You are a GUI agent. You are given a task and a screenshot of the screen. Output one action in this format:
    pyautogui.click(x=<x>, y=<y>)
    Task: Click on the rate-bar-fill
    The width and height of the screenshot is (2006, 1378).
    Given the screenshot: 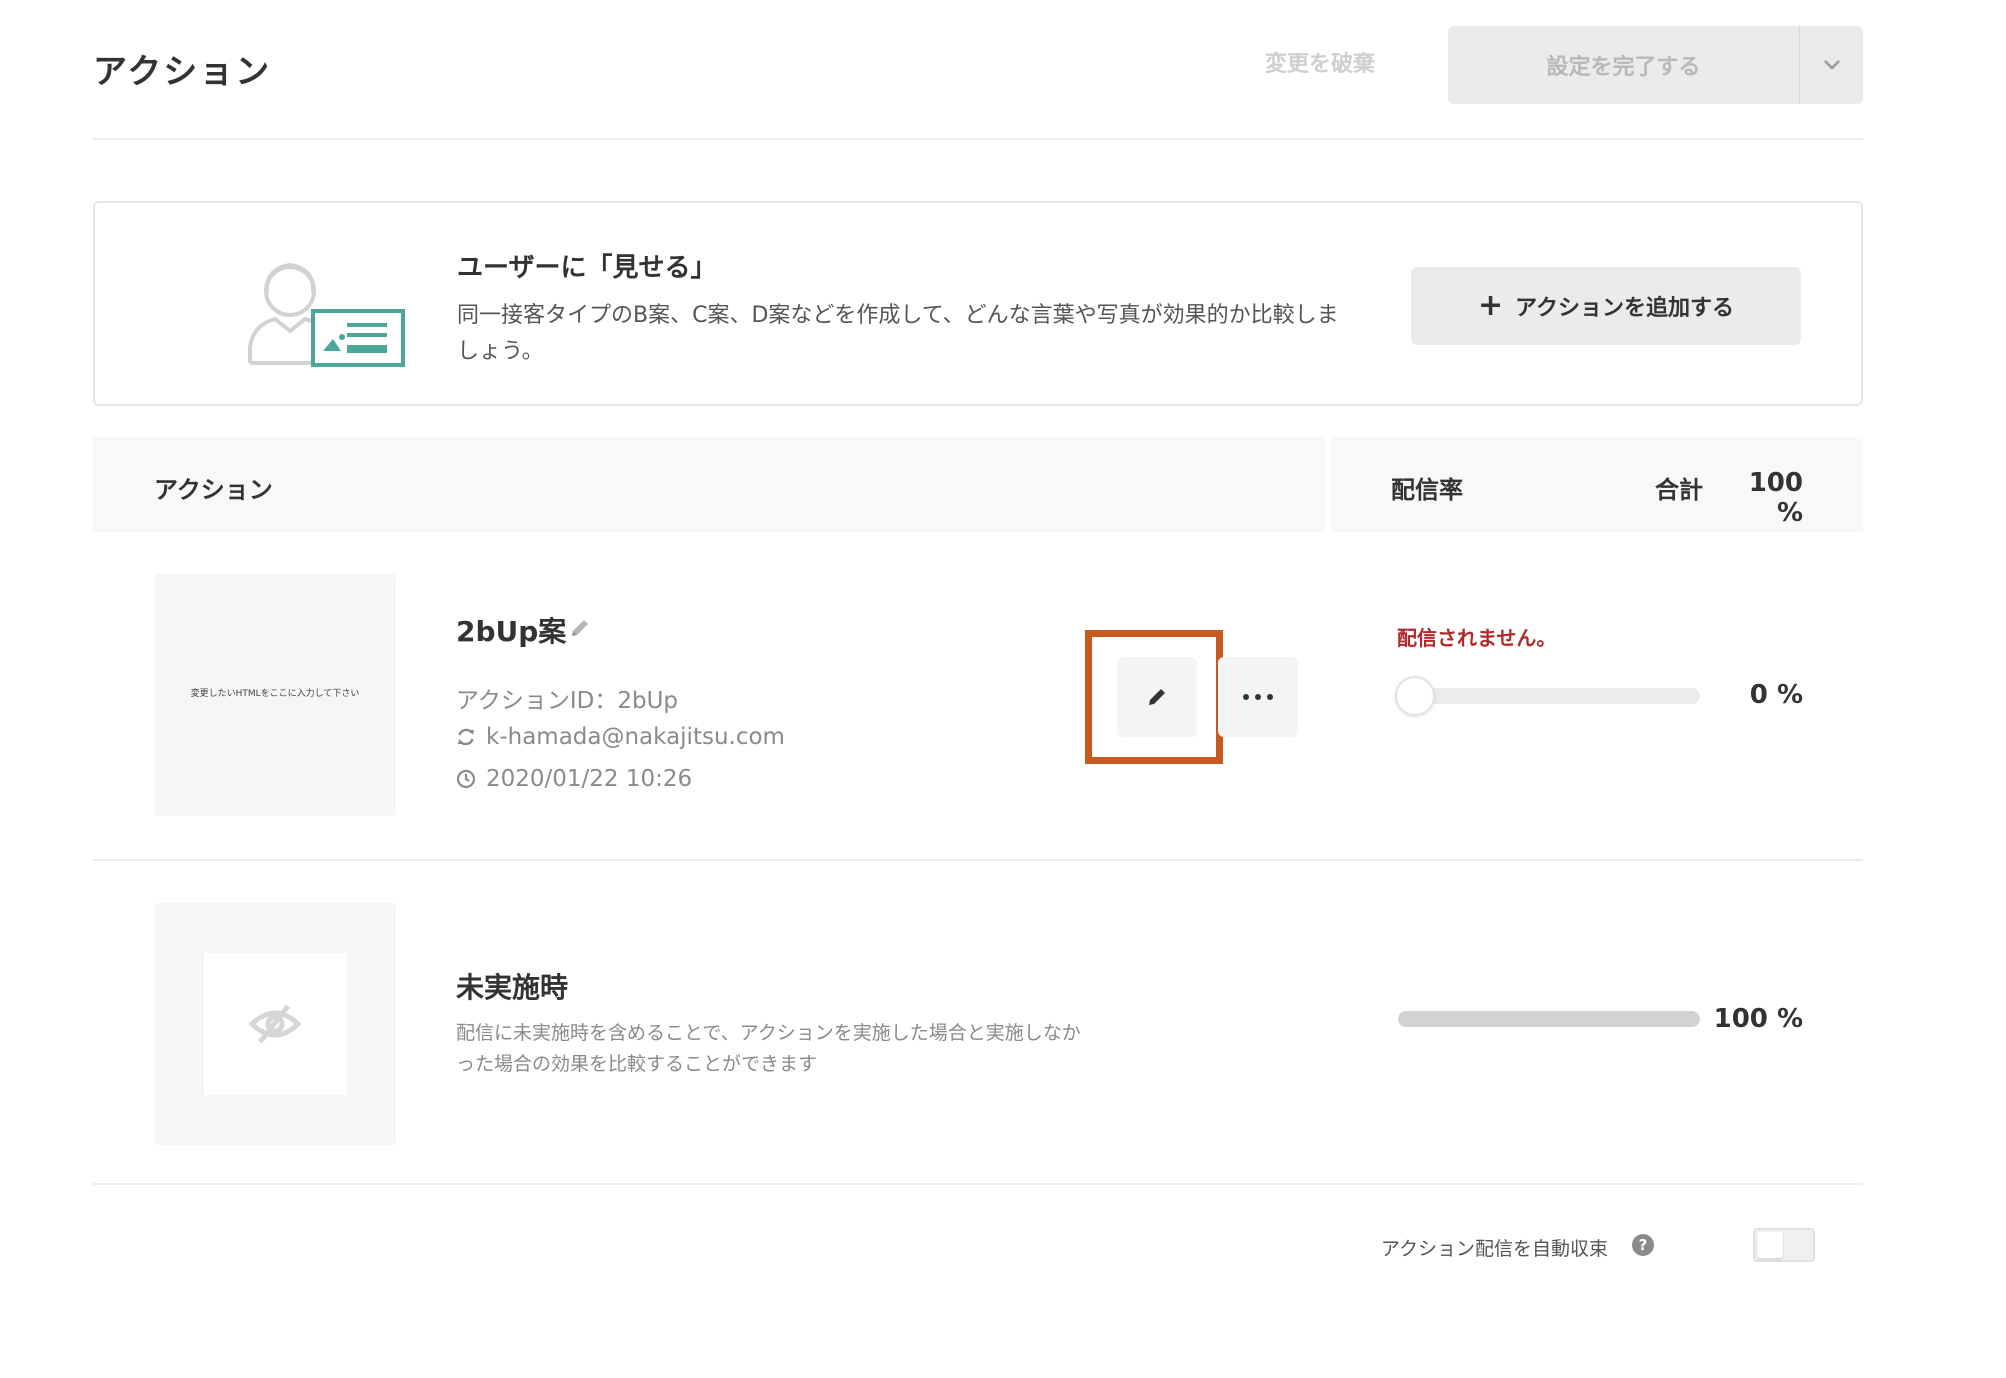 What is the action you would take?
    pyautogui.click(x=1549, y=1019)
    